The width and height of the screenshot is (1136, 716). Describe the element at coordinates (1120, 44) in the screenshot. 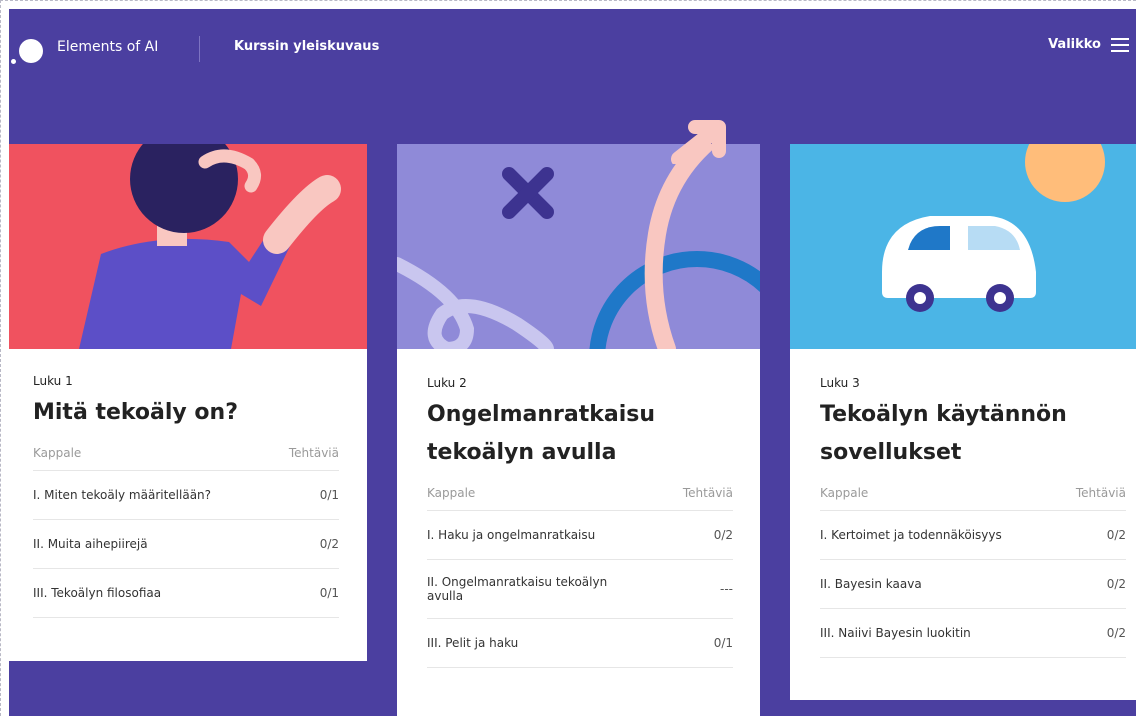

I see `hamburger-menu-icon` at that location.